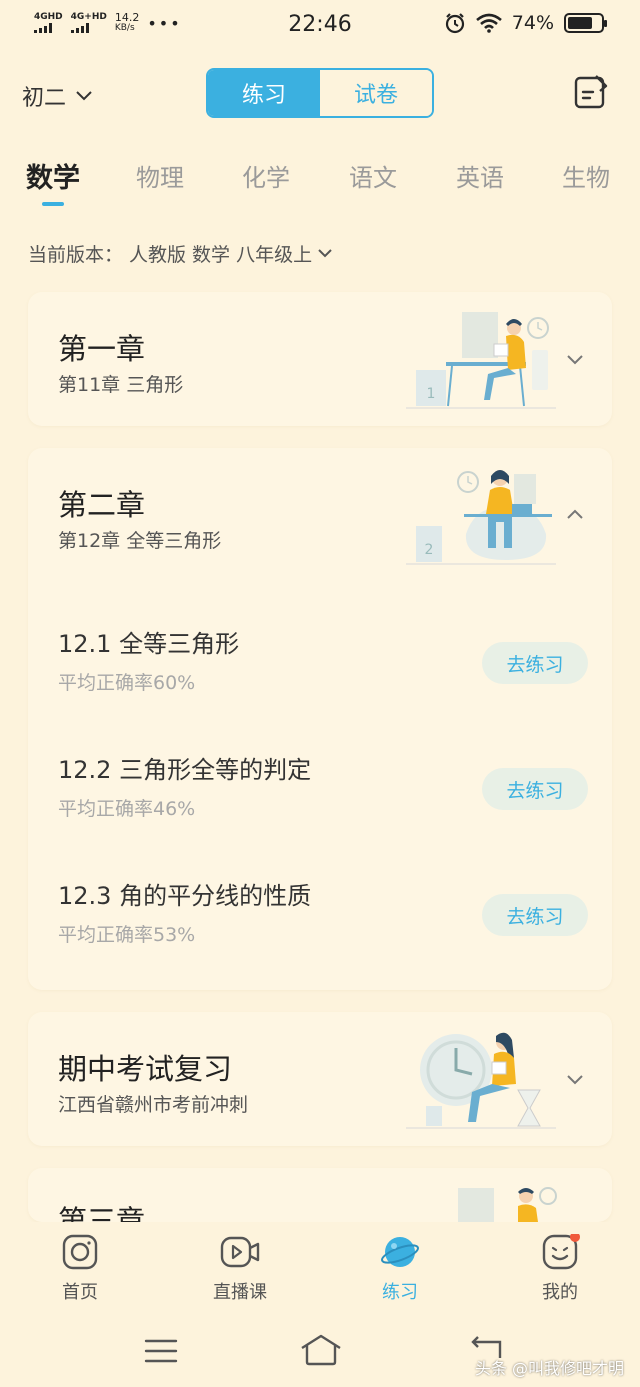  What do you see at coordinates (431, 394) in the screenshot?
I see `illustration-number: 1` at bounding box center [431, 394].